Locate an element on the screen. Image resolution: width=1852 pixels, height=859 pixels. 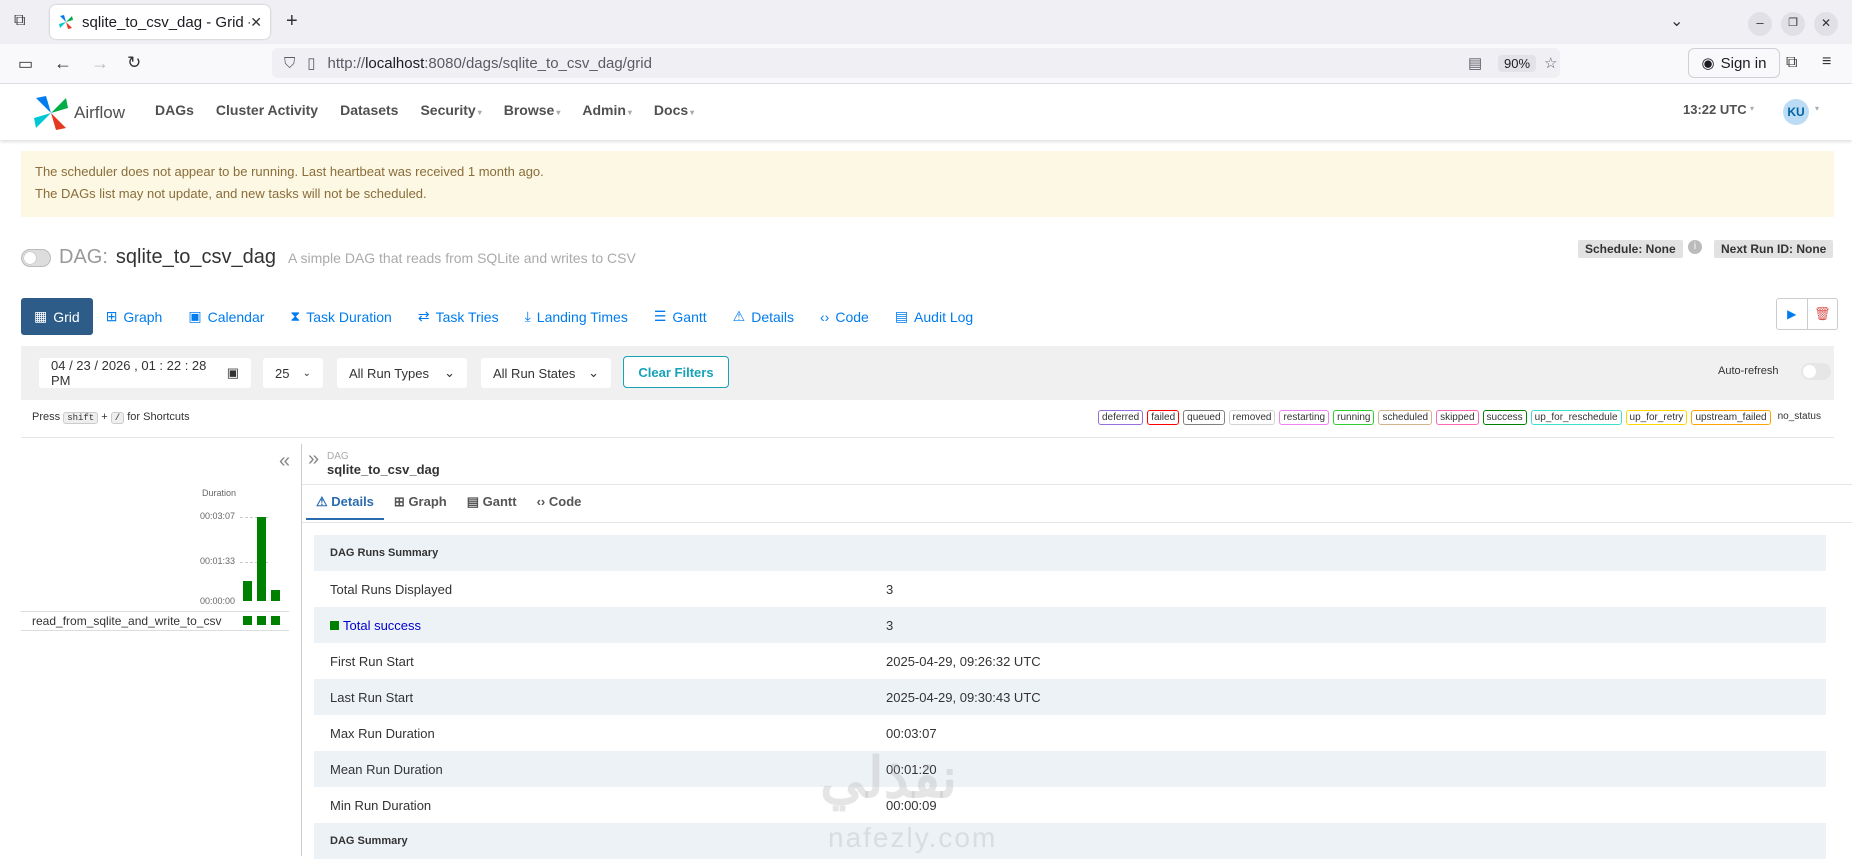
legend-no-status: no_status is located at coordinates (1799, 417).